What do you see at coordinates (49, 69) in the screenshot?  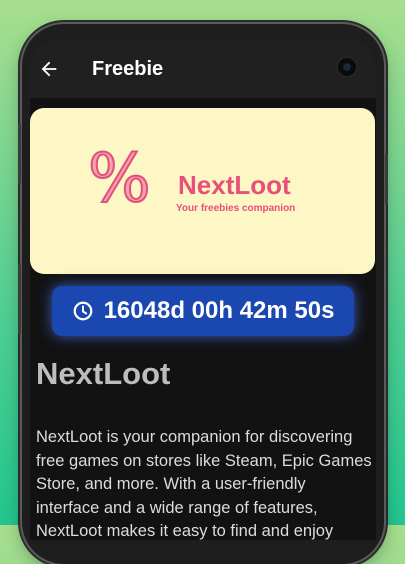 I see `arrow-left-icon` at bounding box center [49, 69].